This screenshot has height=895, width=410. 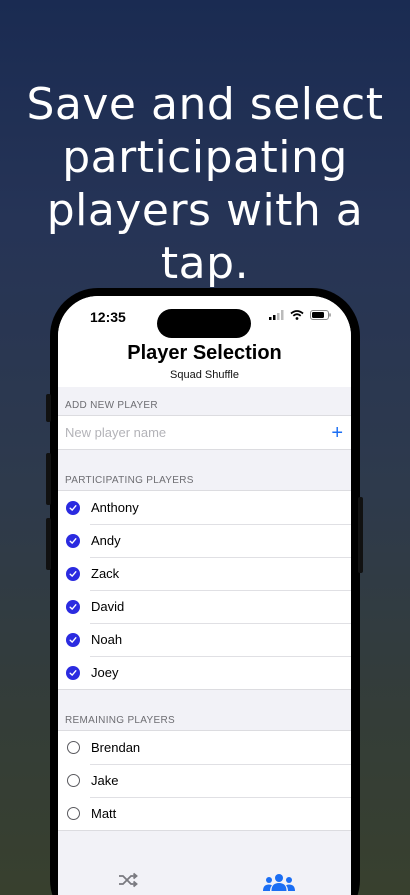 I want to click on players-icon, so click(x=279, y=882).